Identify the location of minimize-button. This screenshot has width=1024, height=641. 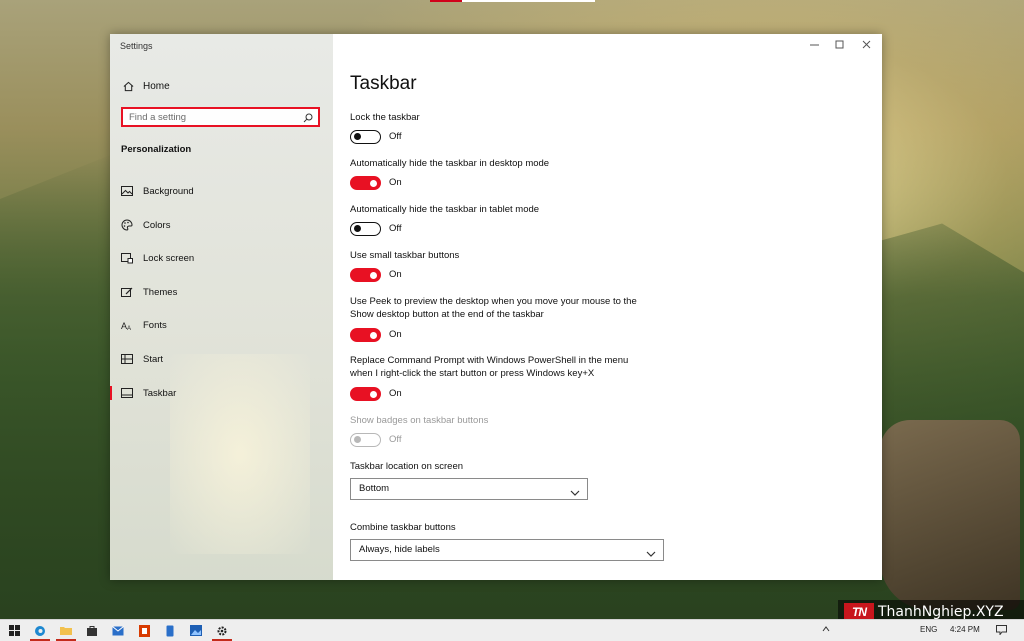
(814, 44).